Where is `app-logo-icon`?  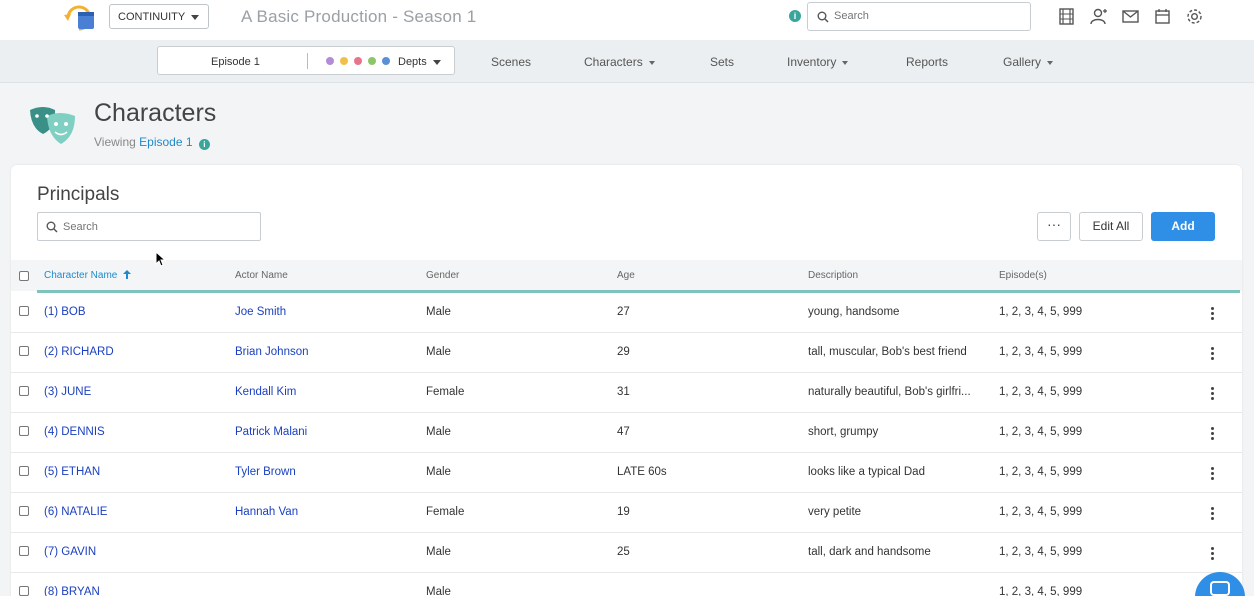
app-logo-icon is located at coordinates (79, 18).